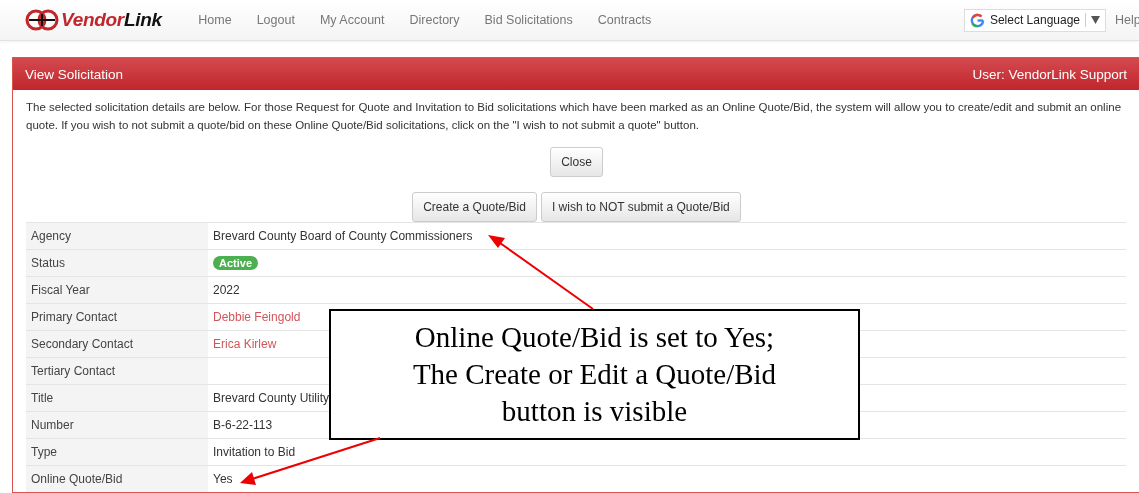 This screenshot has width=1139, height=493. Describe the element at coordinates (42, 20) in the screenshot. I see `logo-icon` at that location.